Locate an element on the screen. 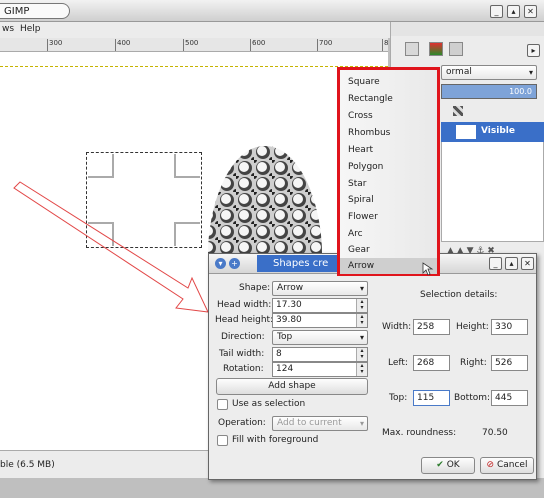  top-field: 115 is located at coordinates (431, 398).